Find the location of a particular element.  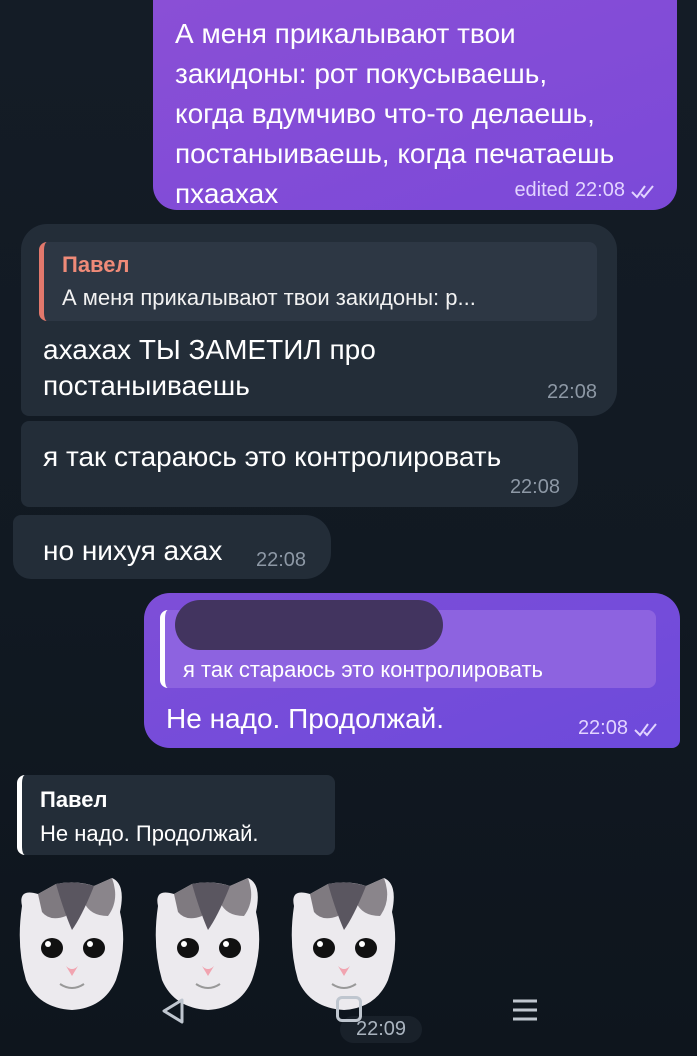

message-bubble-incoming: я так стараюсь это контролировать 22:08 is located at coordinates (299, 464).